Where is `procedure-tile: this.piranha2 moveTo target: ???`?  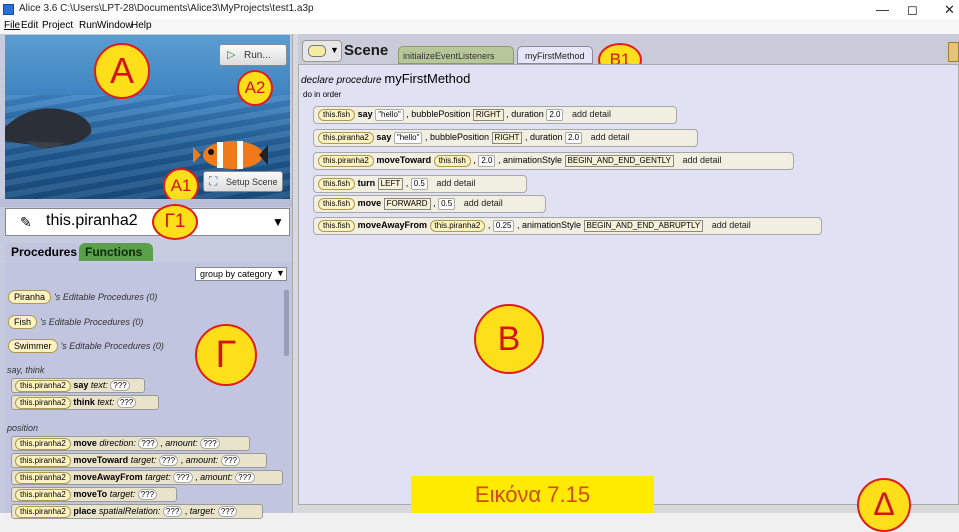
procedure-tile: this.piranha2 moveTo target: ??? is located at coordinates (94, 494).